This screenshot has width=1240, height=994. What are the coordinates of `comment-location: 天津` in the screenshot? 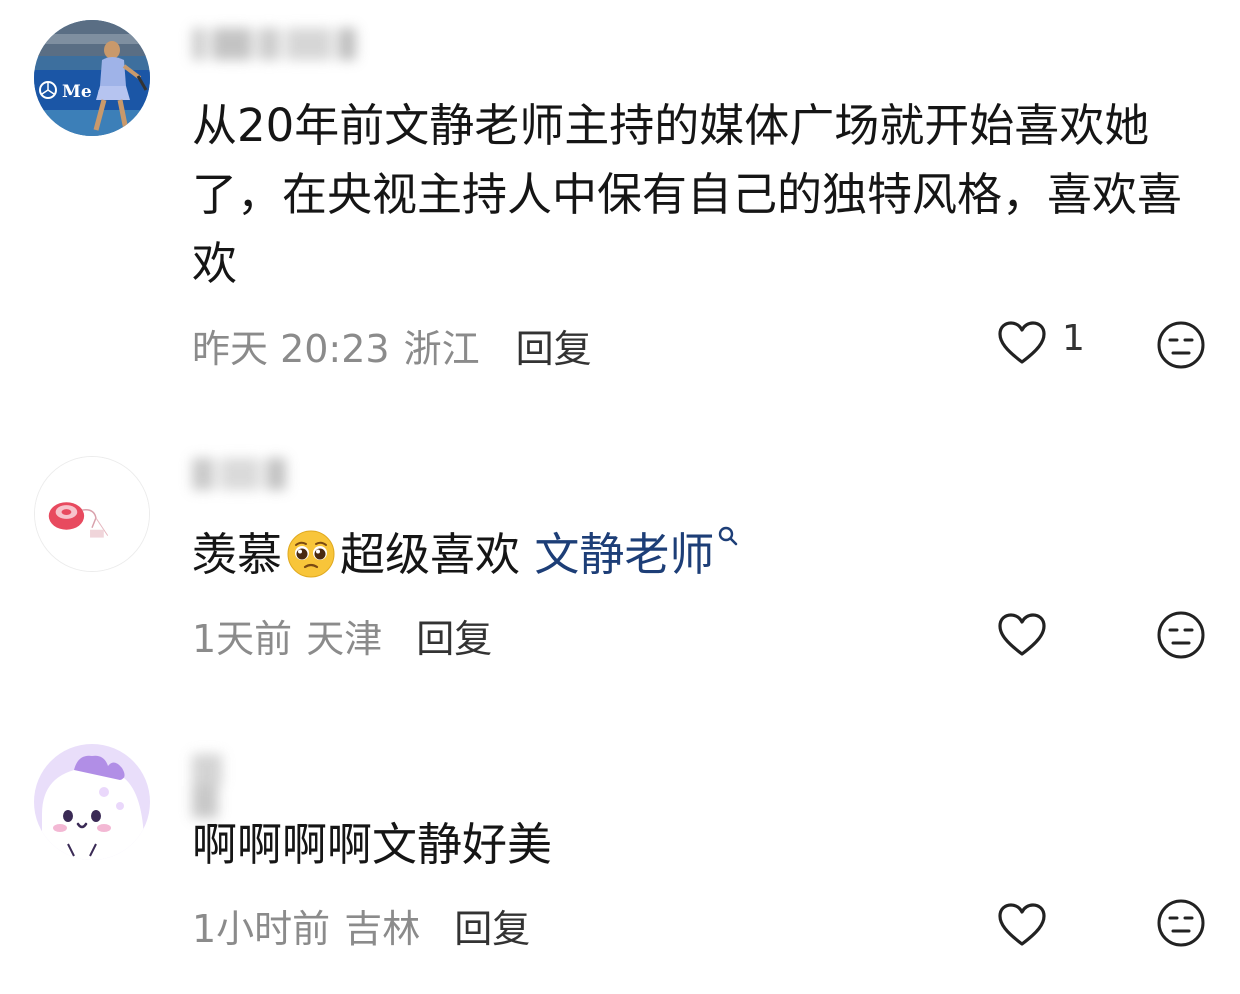 It's located at (344, 639).